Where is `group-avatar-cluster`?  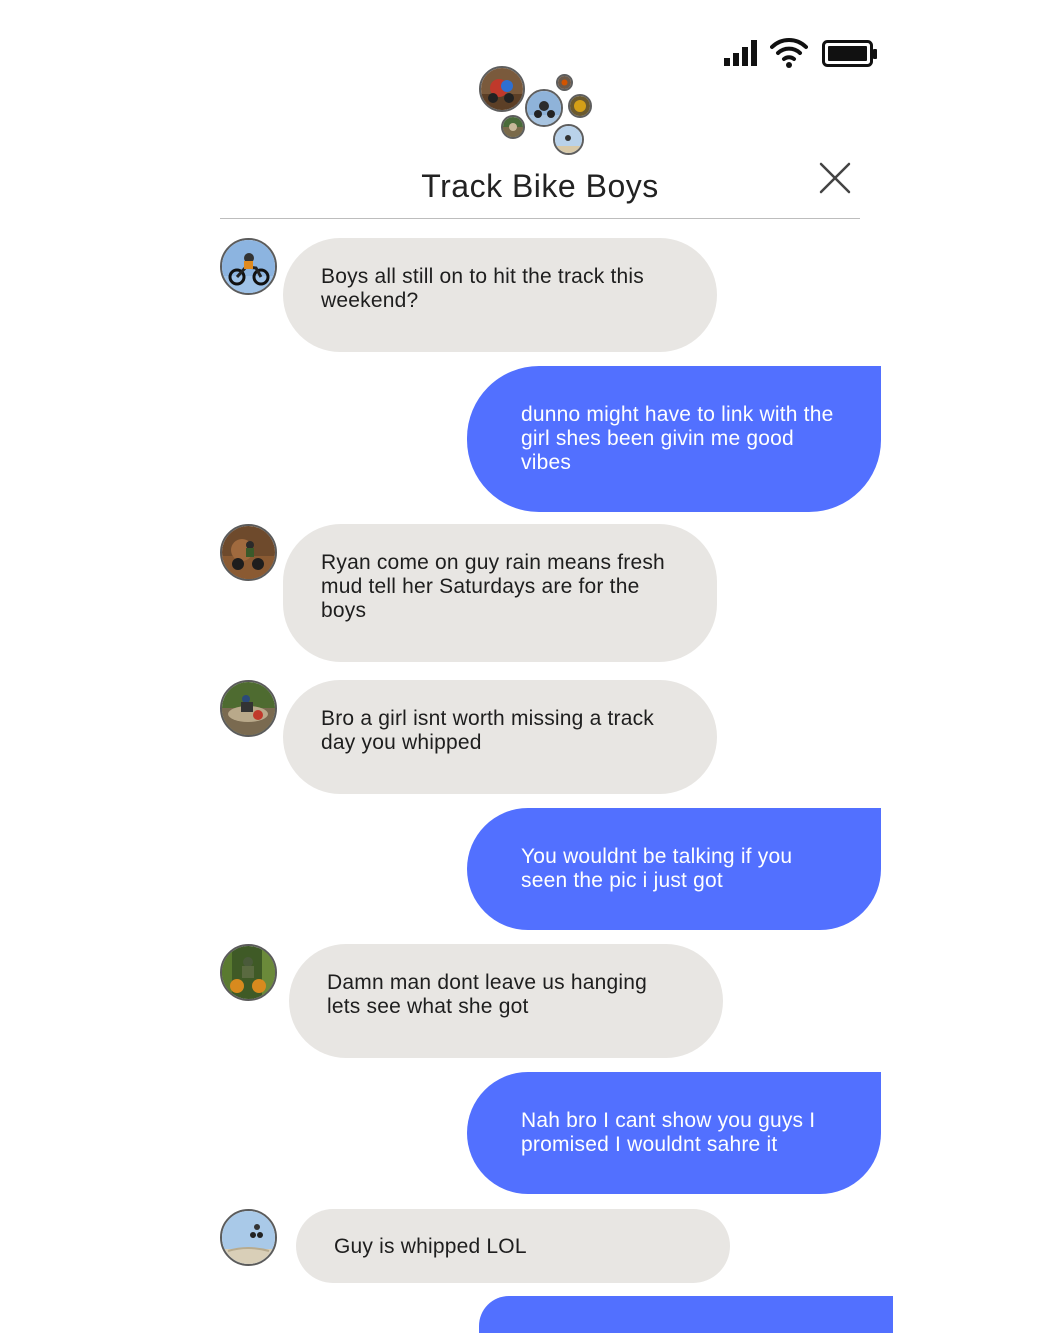 group-avatar-cluster is located at coordinates (535, 110).